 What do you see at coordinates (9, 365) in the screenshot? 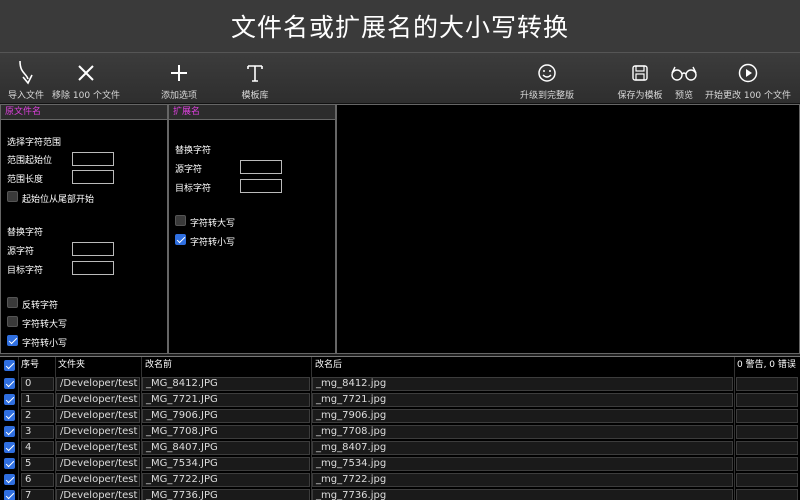
I see `select-all-checkbox` at bounding box center [9, 365].